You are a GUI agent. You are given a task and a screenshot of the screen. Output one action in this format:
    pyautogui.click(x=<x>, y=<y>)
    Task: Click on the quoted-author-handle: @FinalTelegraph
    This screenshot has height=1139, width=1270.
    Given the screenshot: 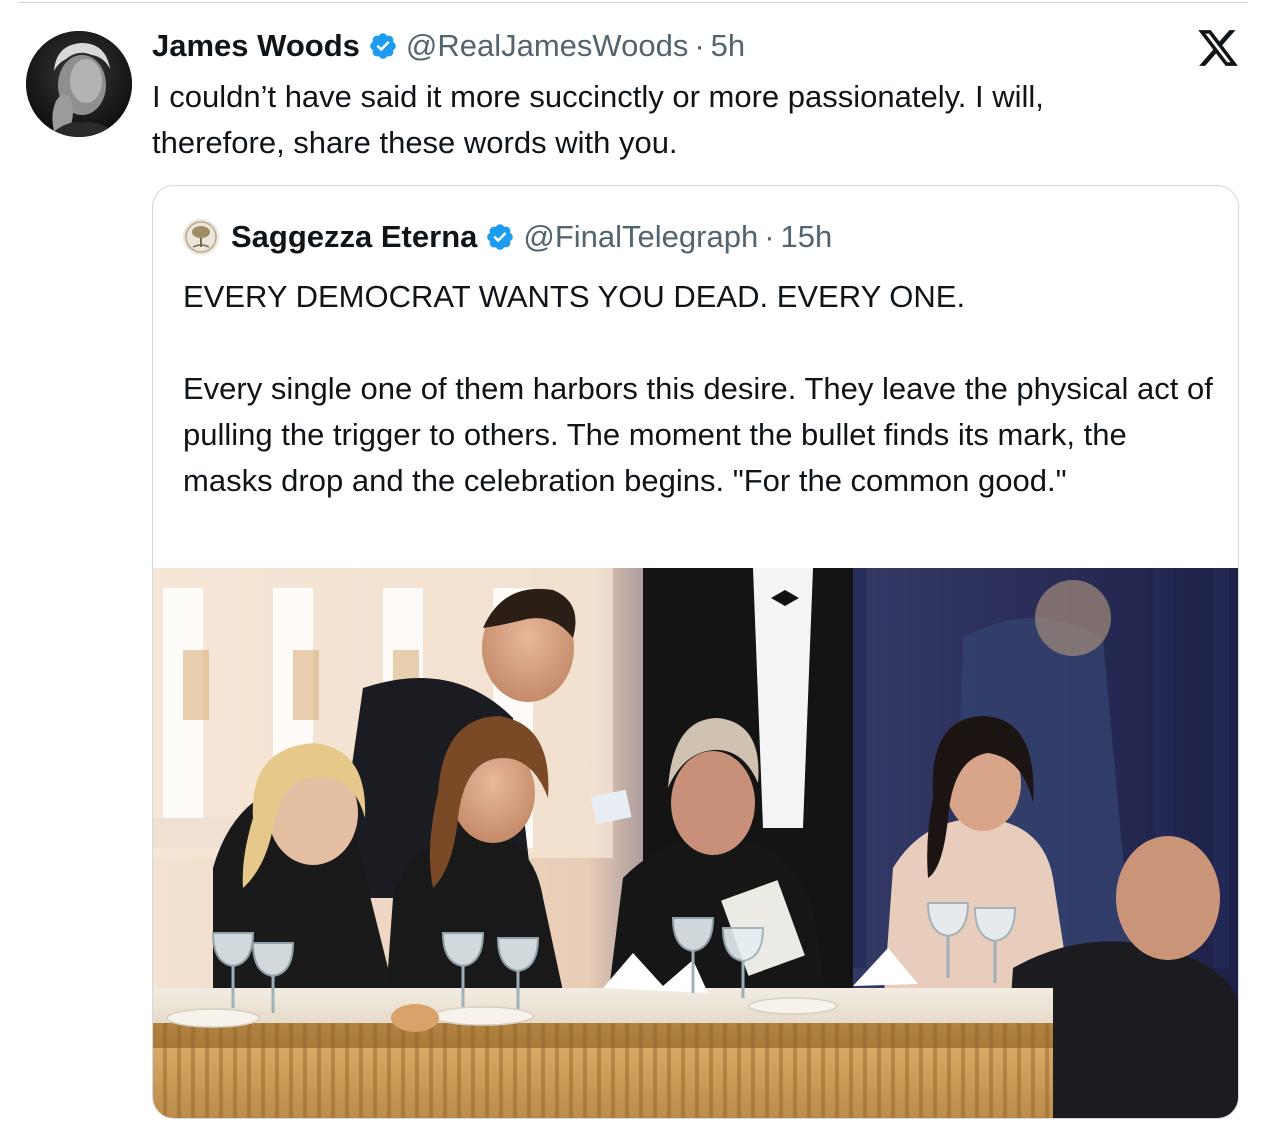 What is the action you would take?
    pyautogui.click(x=640, y=237)
    